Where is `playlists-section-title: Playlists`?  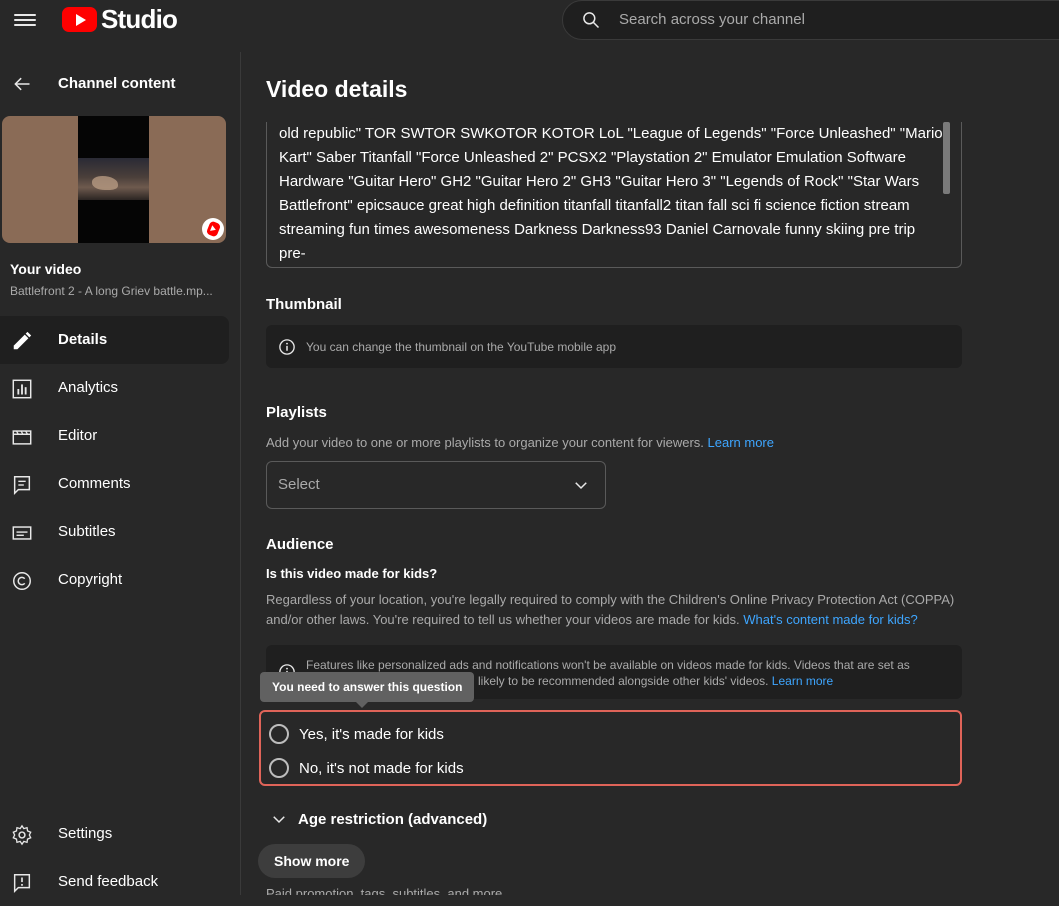
playlists-section-title: Playlists is located at coordinates (296, 412).